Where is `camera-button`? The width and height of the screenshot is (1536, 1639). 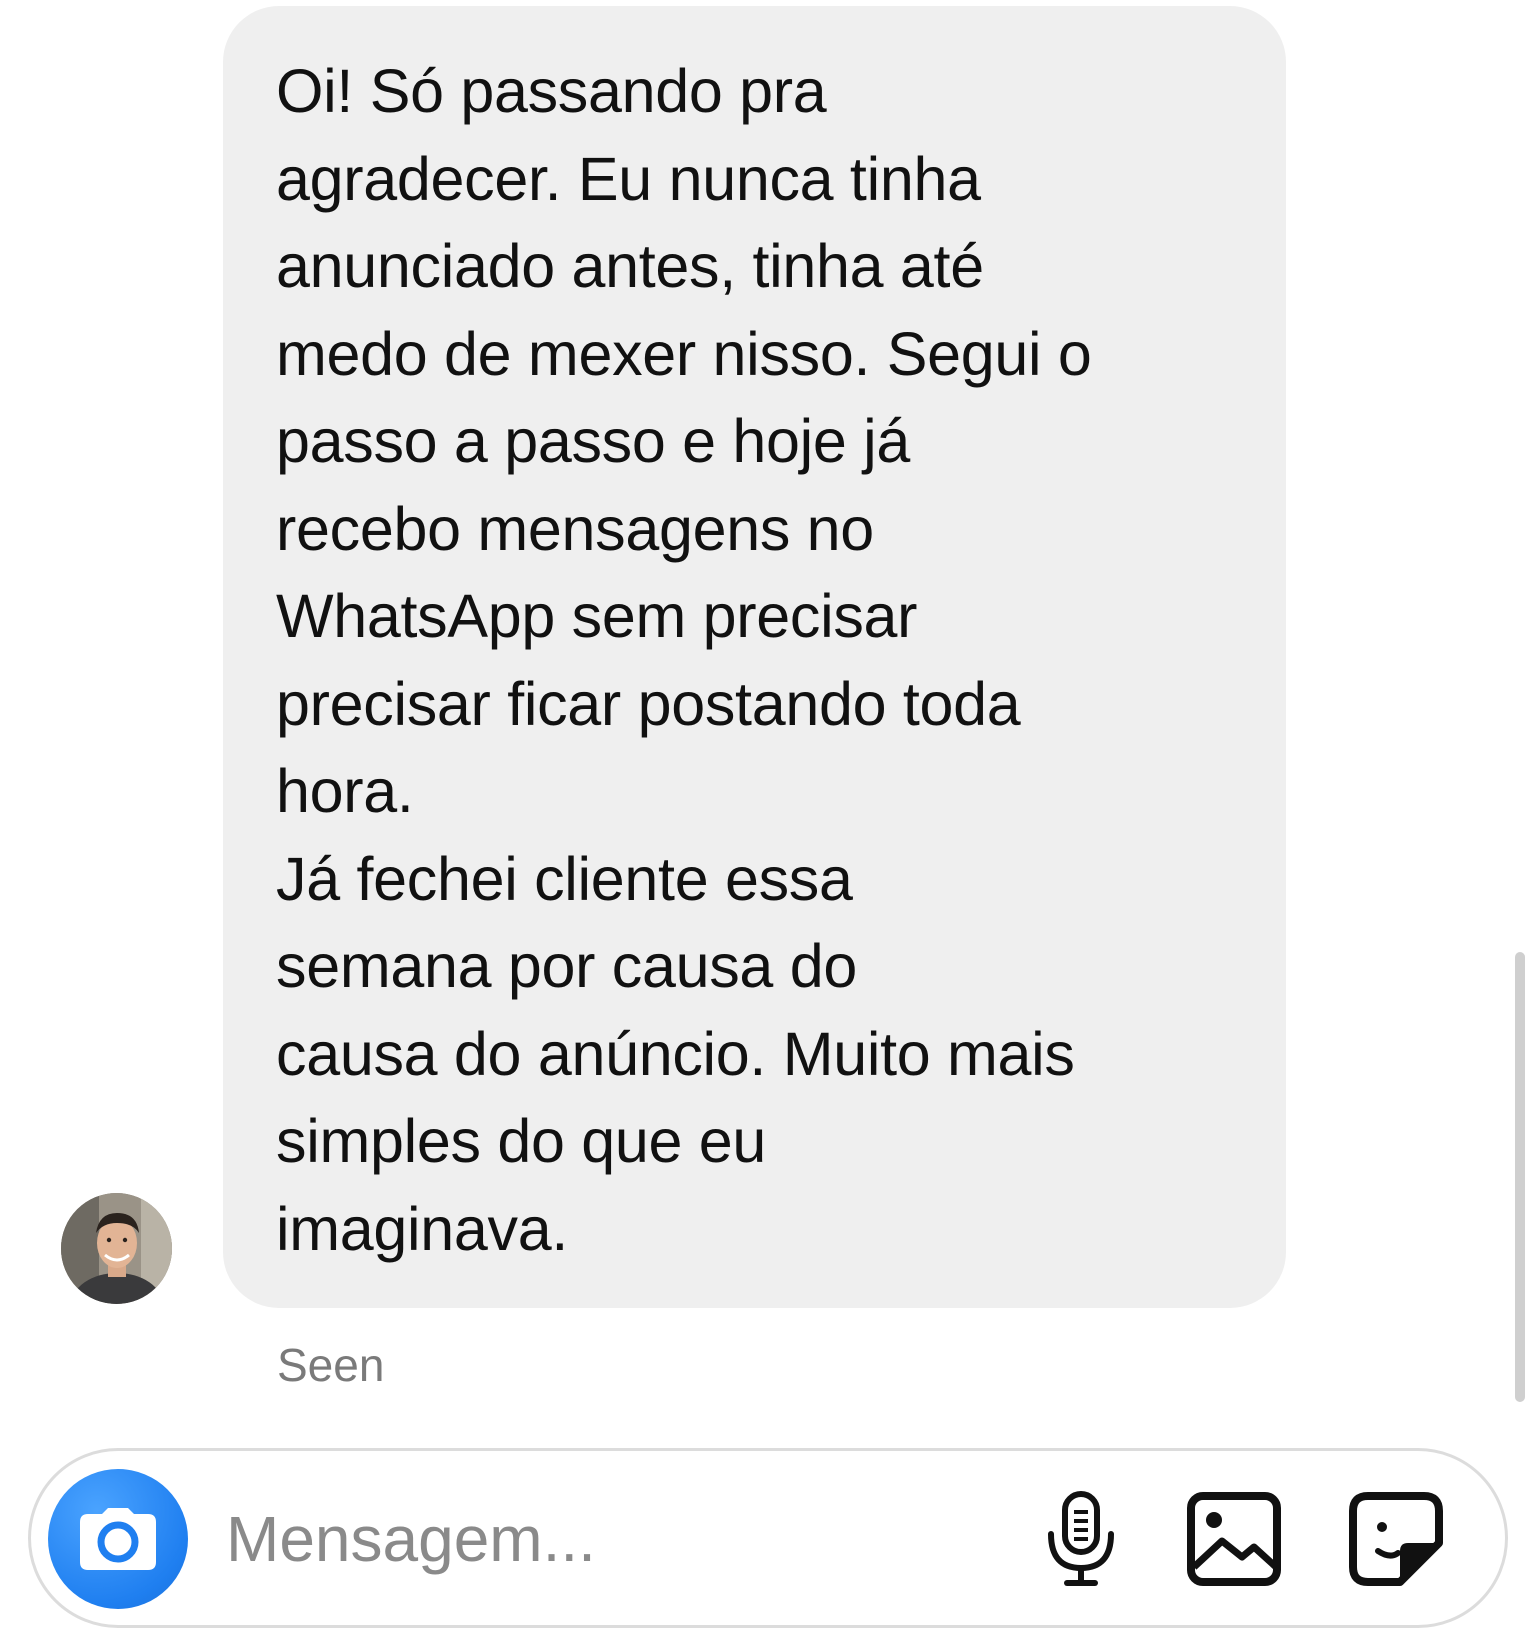 camera-button is located at coordinates (118, 1539).